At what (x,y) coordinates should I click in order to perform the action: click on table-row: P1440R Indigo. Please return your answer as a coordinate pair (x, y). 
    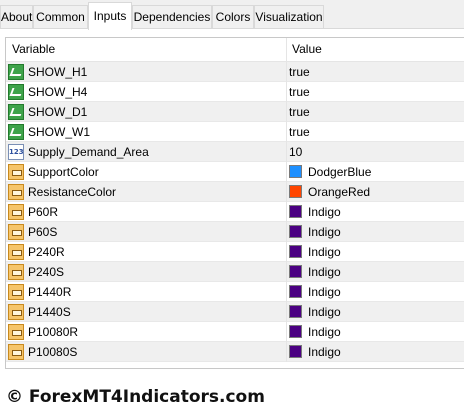
    Looking at the image, I should click on (235, 292).